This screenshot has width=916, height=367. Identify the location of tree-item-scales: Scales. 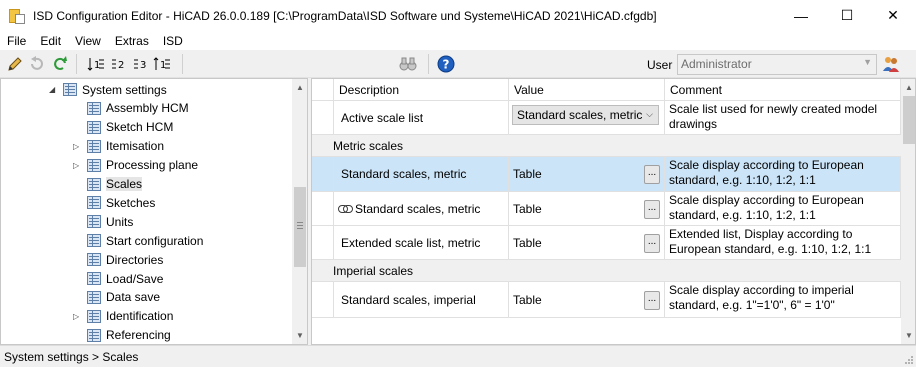
(115, 184).